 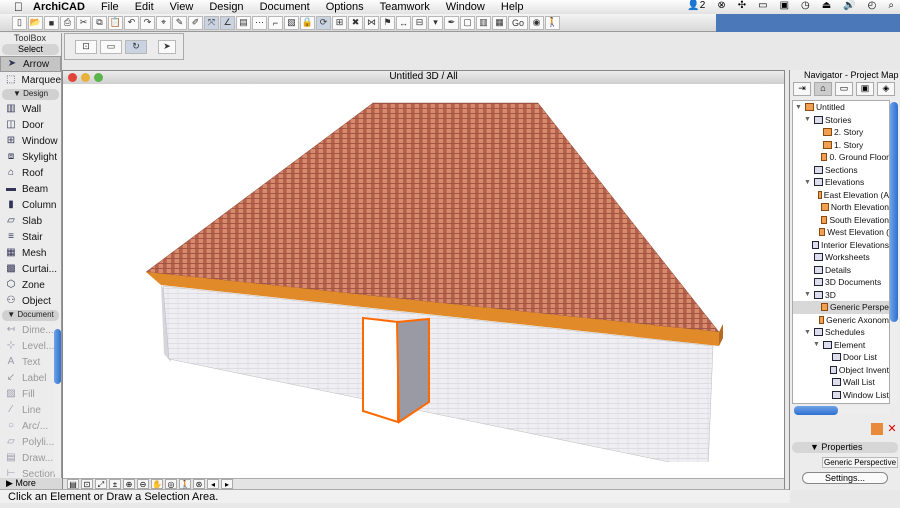 What do you see at coordinates (841, 307) in the screenshot?
I see `tree-item: Generic Perspe` at bounding box center [841, 307].